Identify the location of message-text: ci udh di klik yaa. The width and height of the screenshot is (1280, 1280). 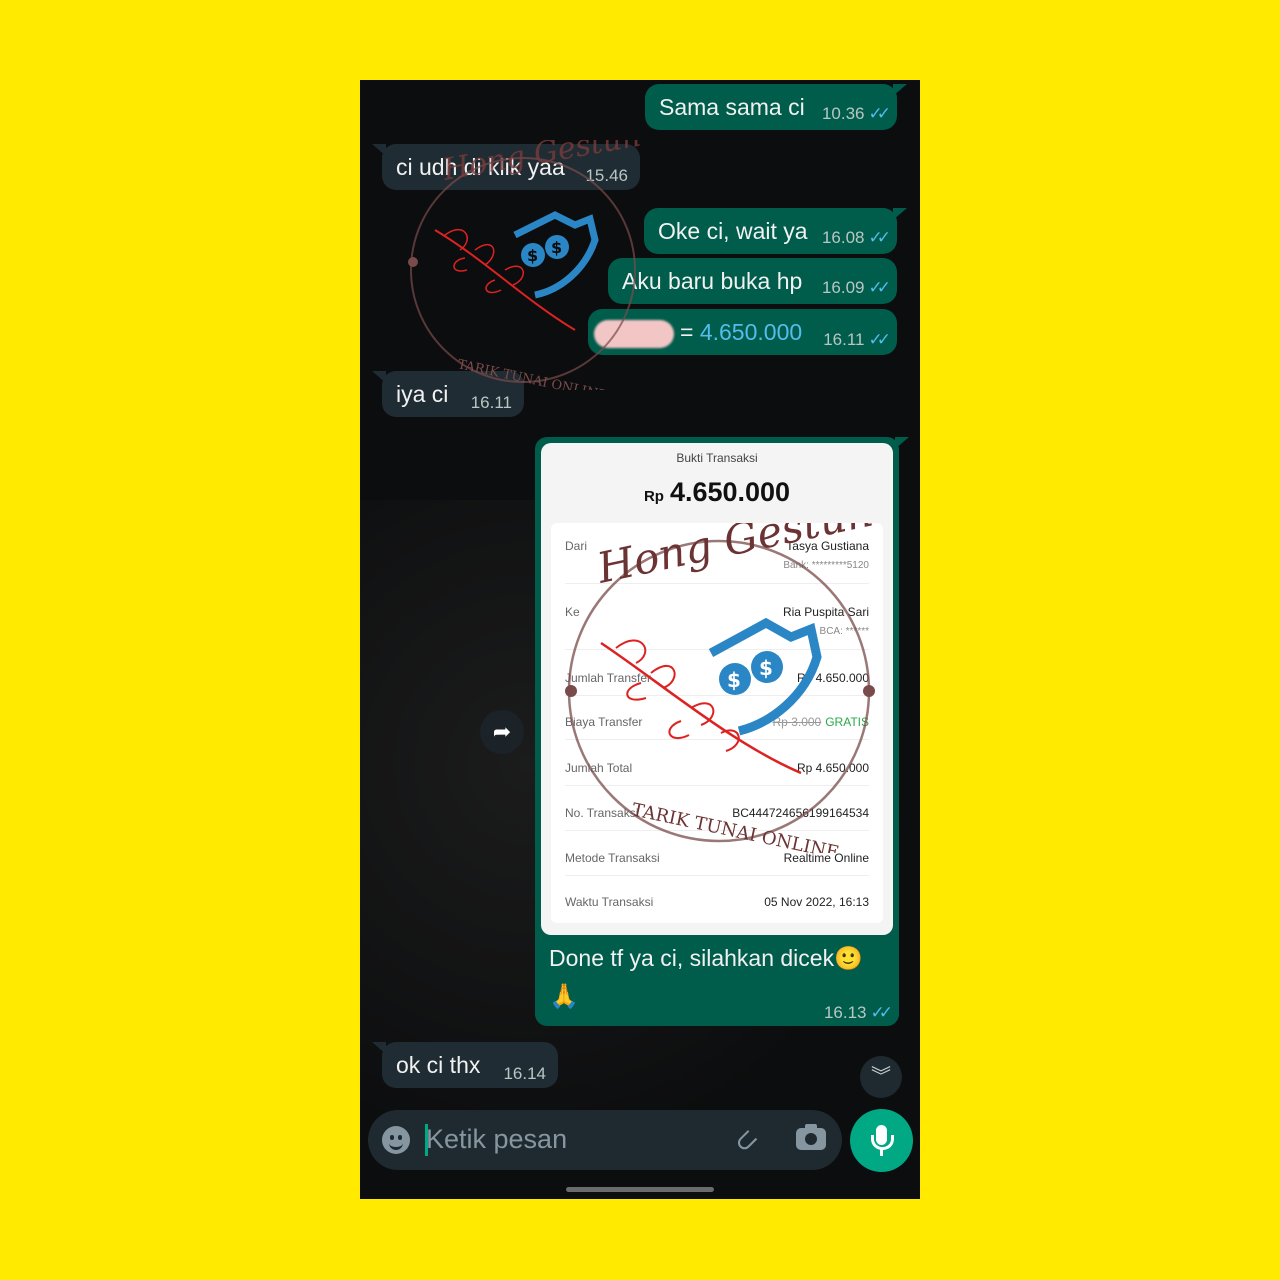
(480, 167).